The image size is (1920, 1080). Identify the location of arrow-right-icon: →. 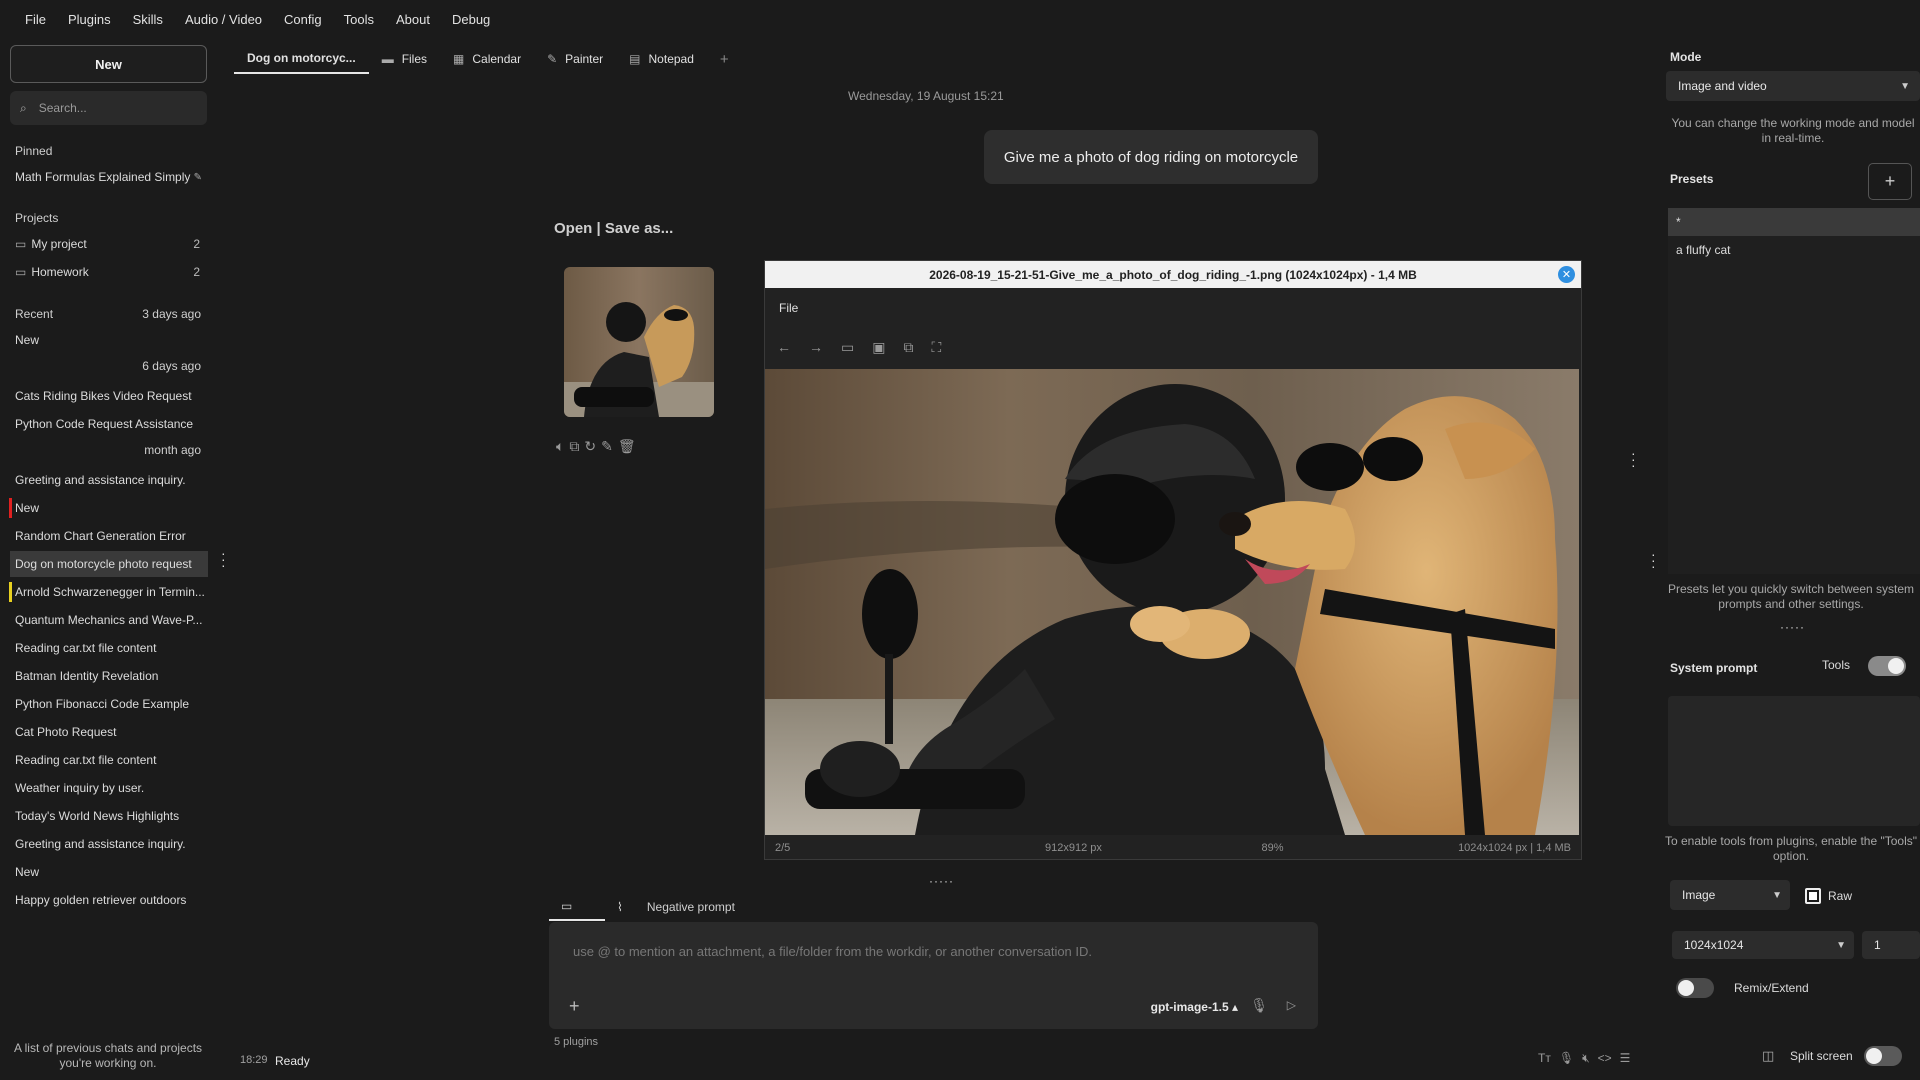
(816, 347).